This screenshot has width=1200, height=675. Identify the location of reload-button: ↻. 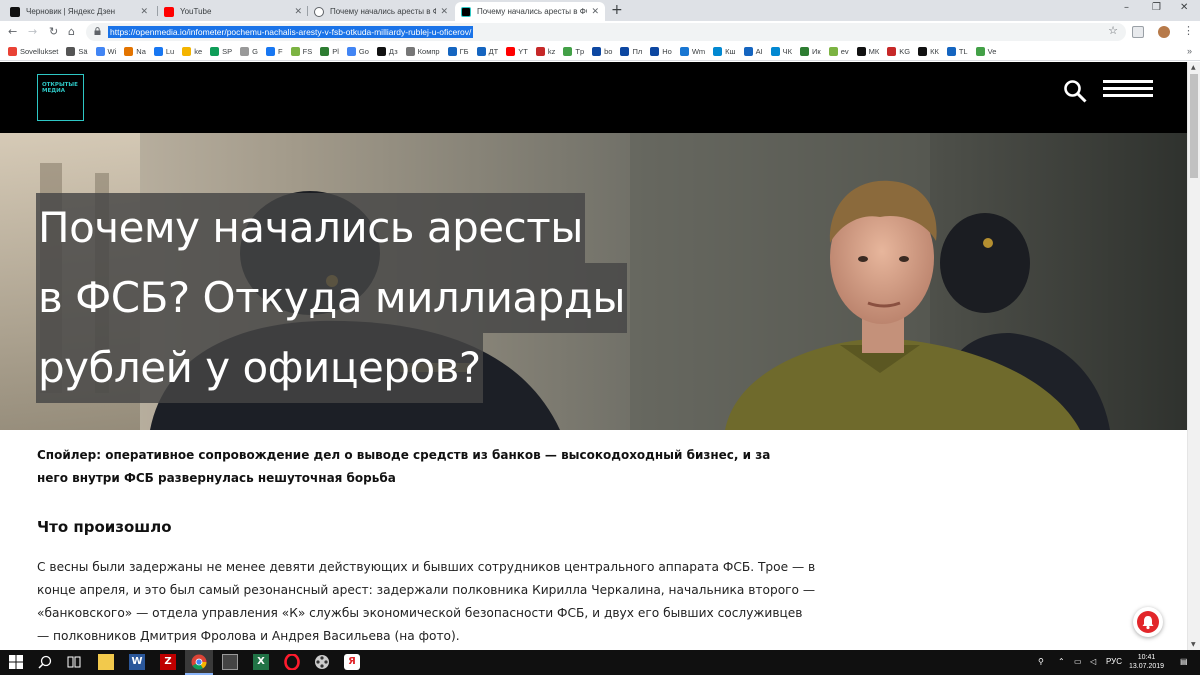
(53, 32).